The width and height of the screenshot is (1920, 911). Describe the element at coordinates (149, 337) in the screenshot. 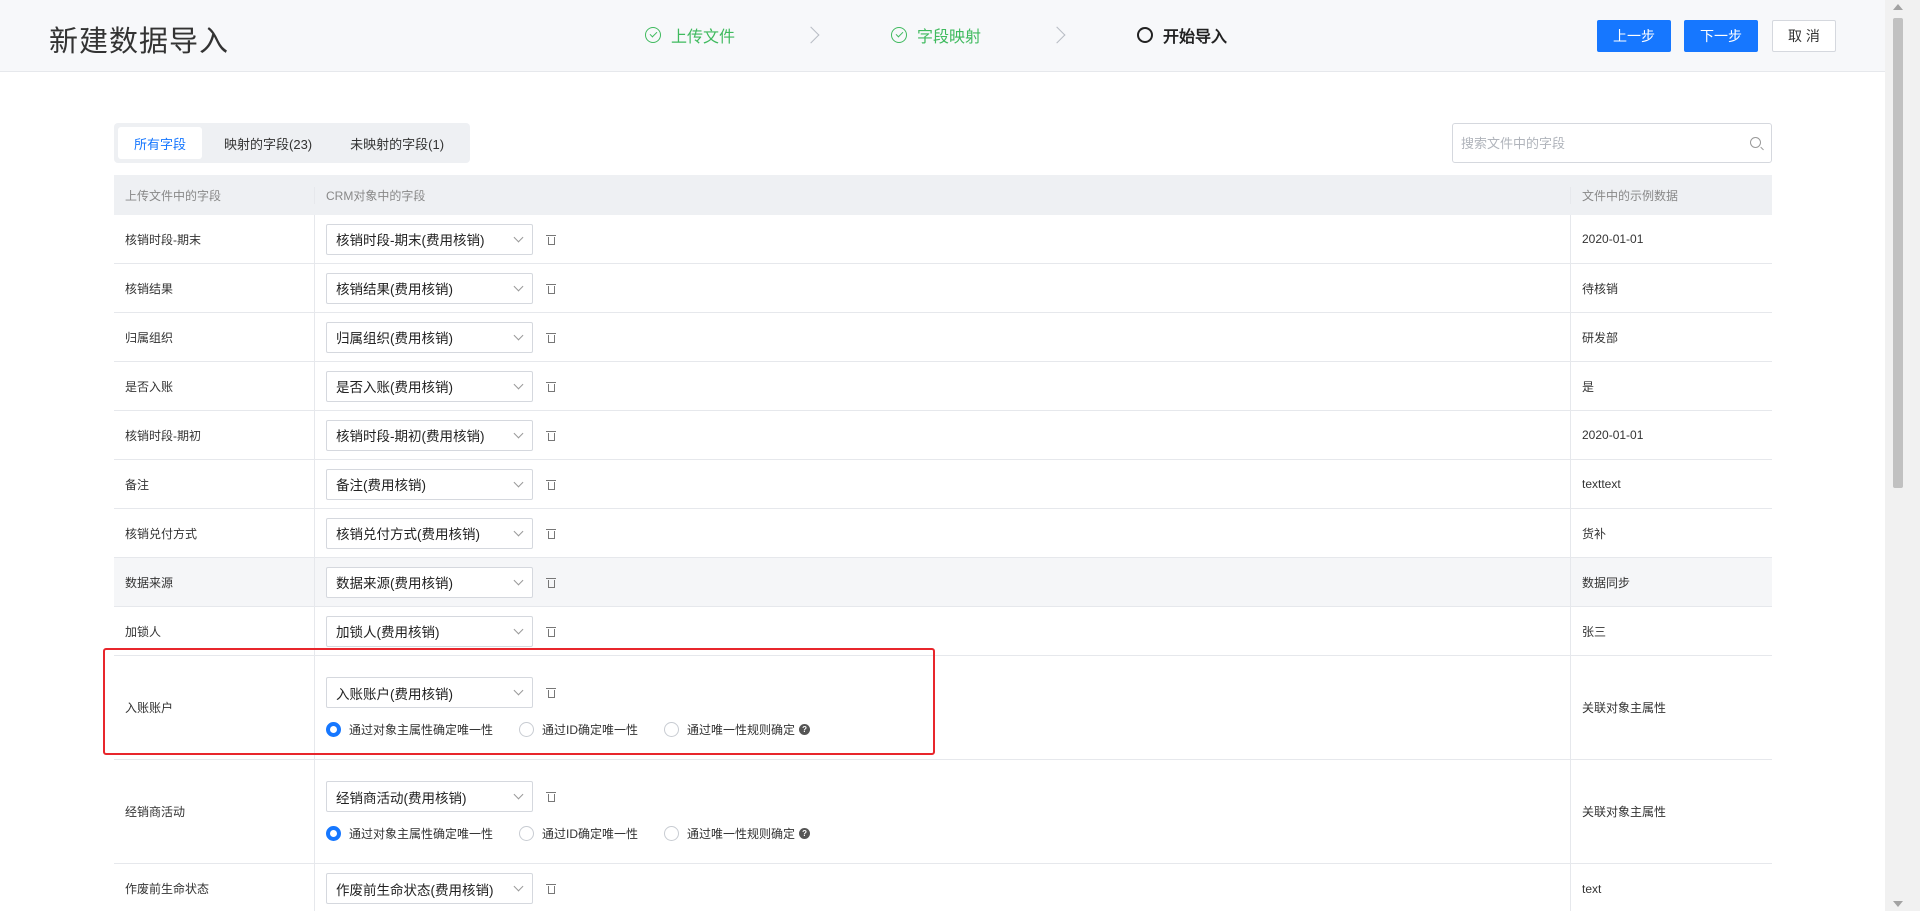

I see `upload-field-cell: 归属组织` at that location.